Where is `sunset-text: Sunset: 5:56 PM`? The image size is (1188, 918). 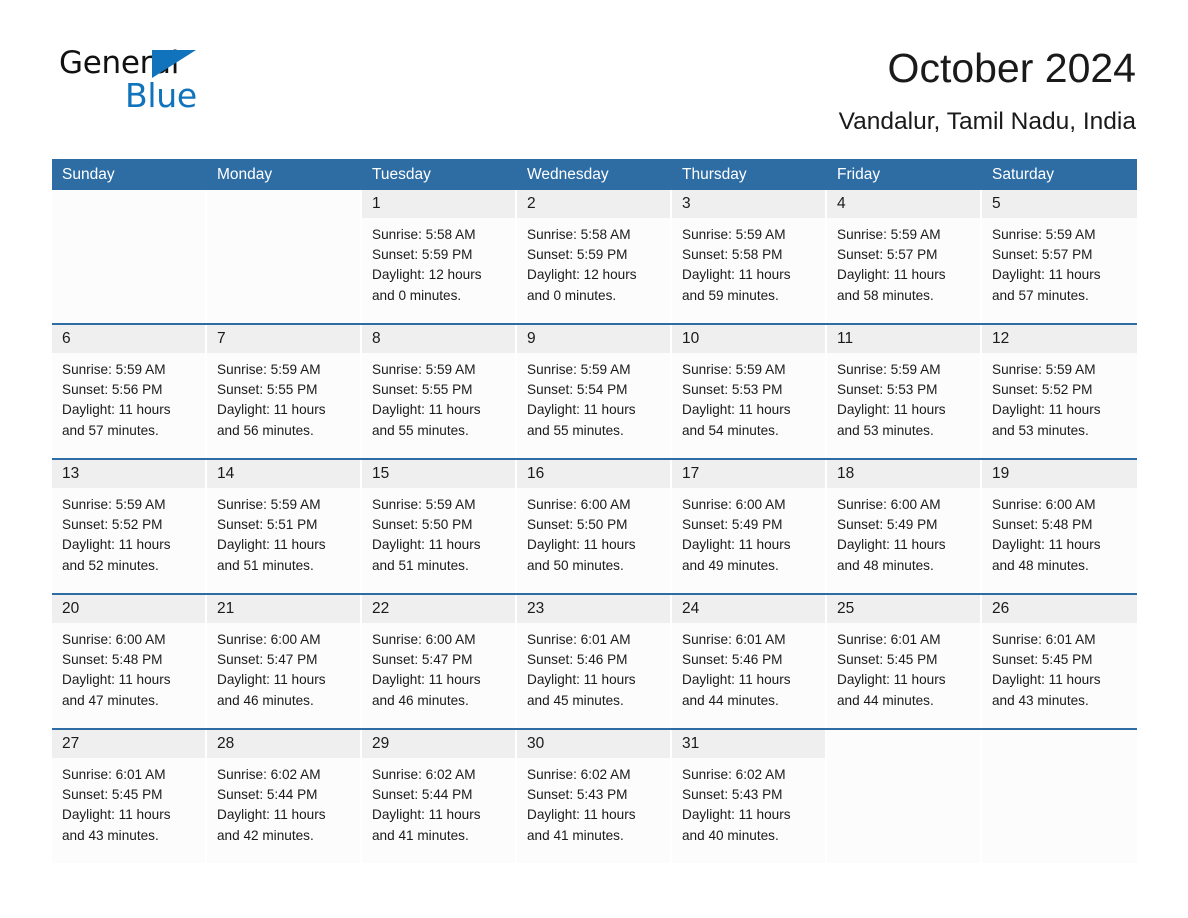
sunset-text: Sunset: 5:56 PM is located at coordinates (112, 390).